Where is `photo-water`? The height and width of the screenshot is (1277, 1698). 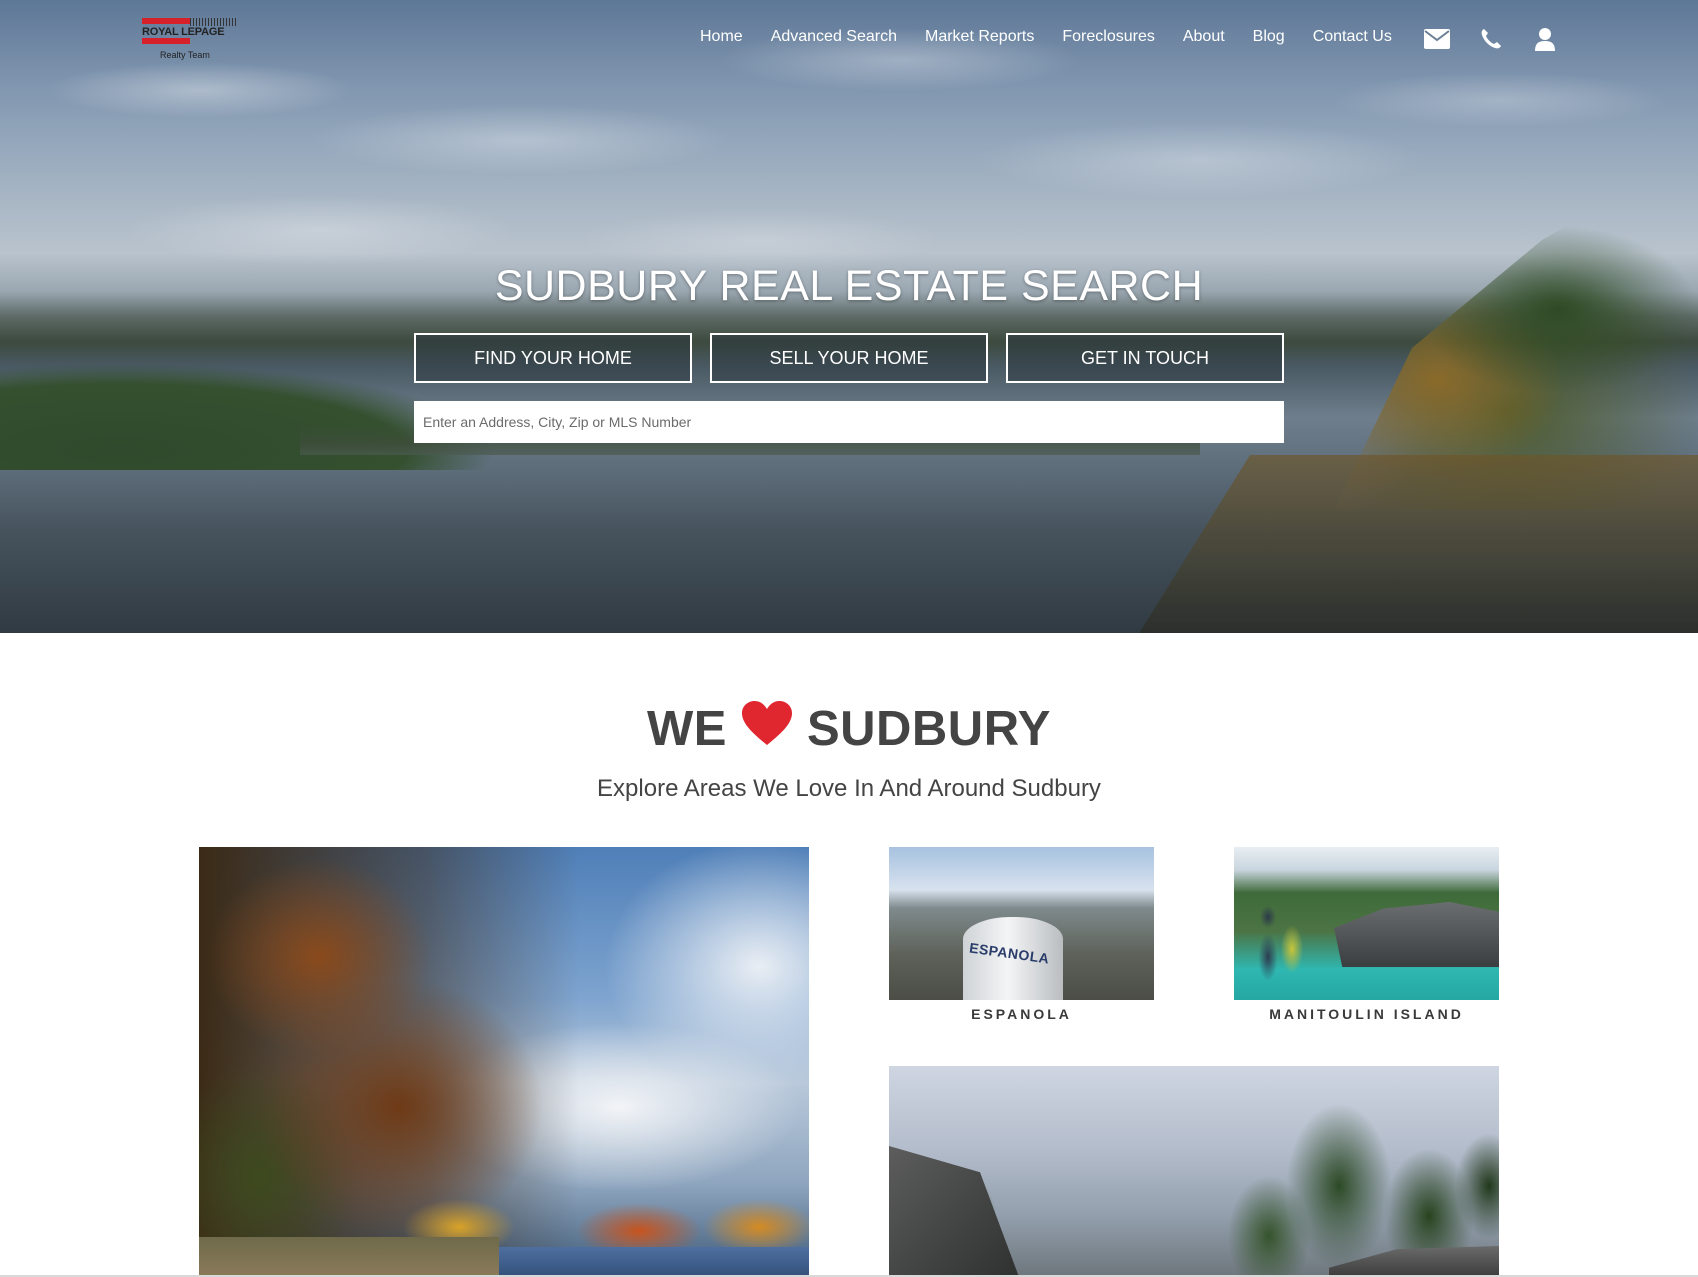
photo-water is located at coordinates (634, 1262).